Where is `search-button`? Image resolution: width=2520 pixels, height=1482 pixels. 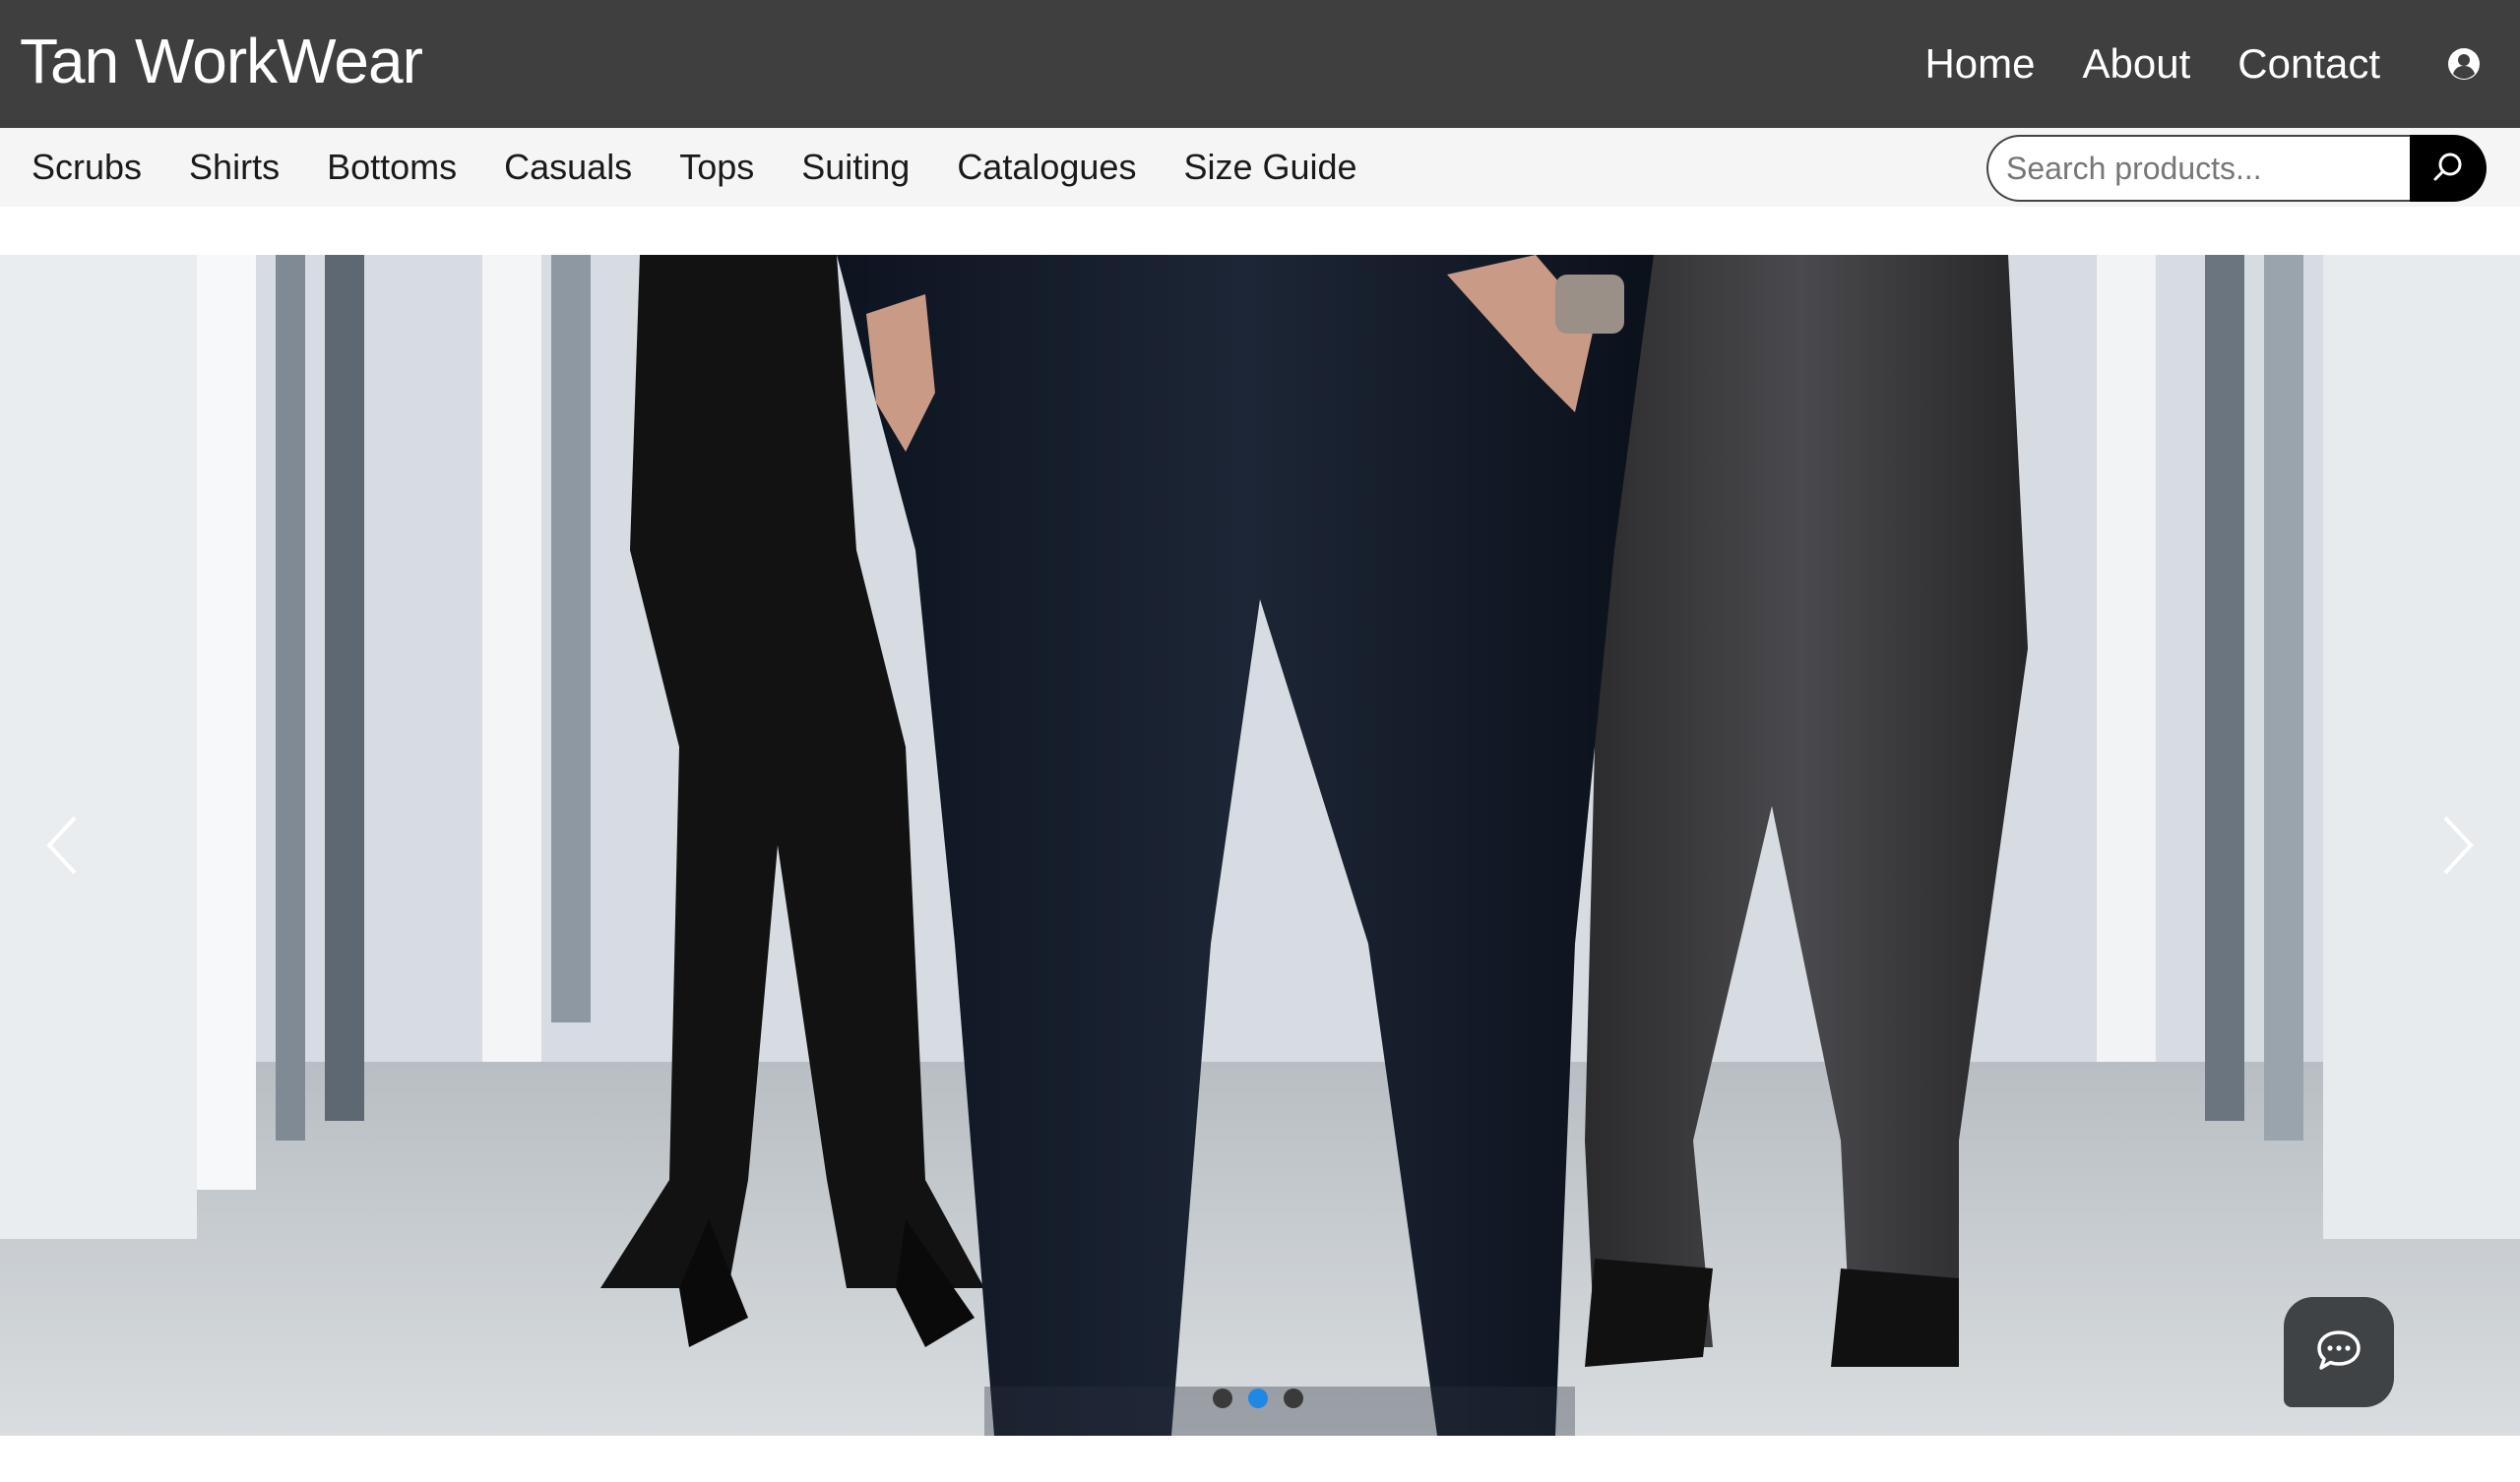 search-button is located at coordinates (2448, 168).